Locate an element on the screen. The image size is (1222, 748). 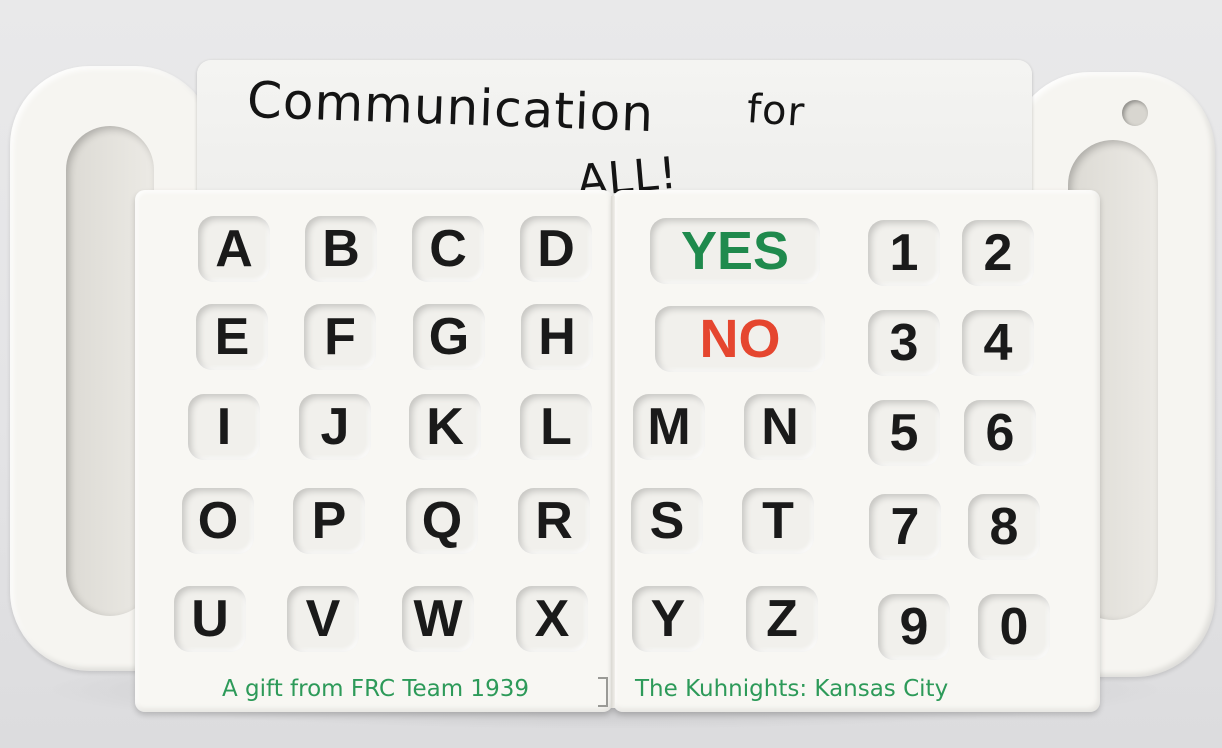
key-label: J is located at coordinates (335, 427).